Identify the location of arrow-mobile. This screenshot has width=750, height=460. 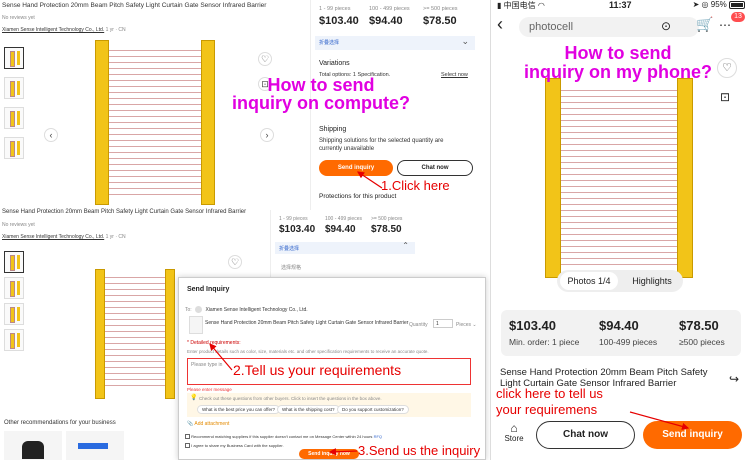
(659, 420).